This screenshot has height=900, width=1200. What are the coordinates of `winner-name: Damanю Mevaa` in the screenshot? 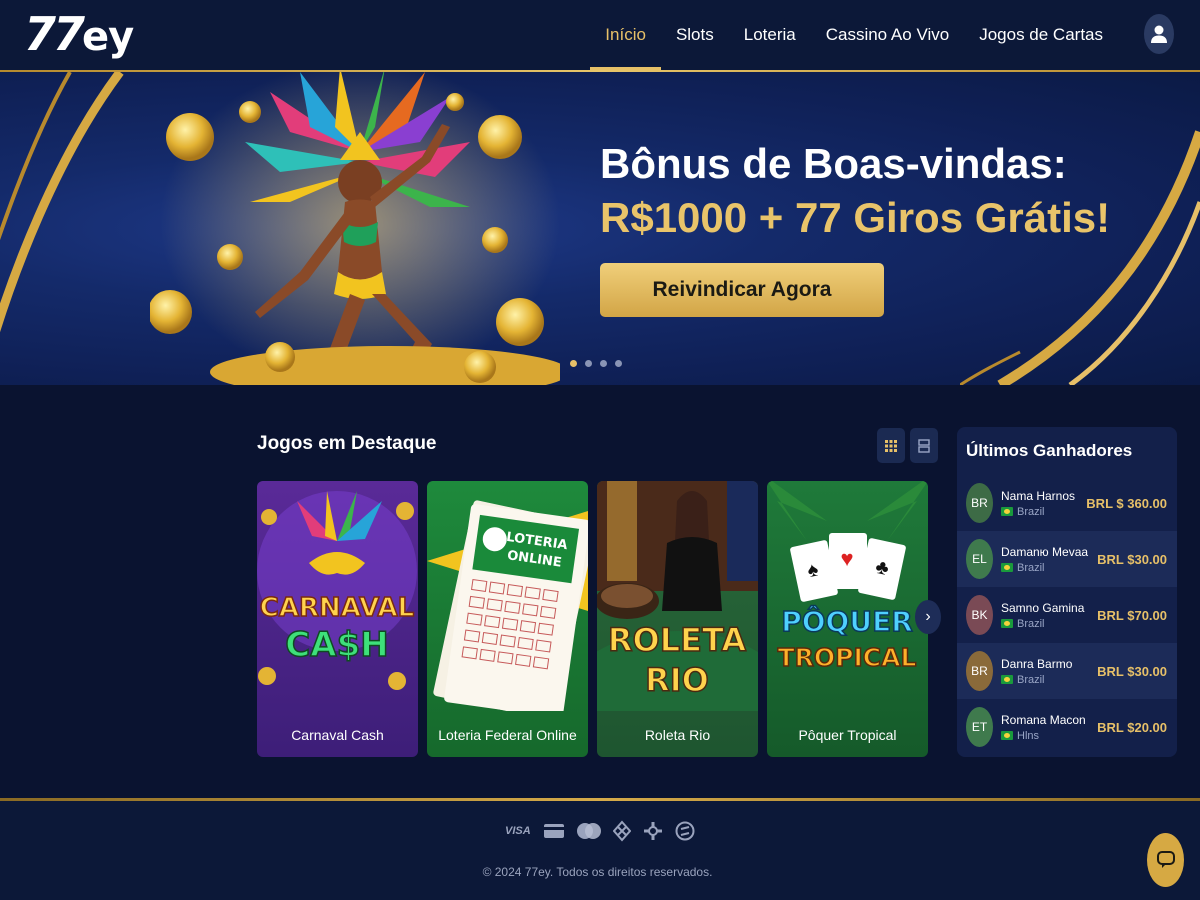 It's located at (1045, 551).